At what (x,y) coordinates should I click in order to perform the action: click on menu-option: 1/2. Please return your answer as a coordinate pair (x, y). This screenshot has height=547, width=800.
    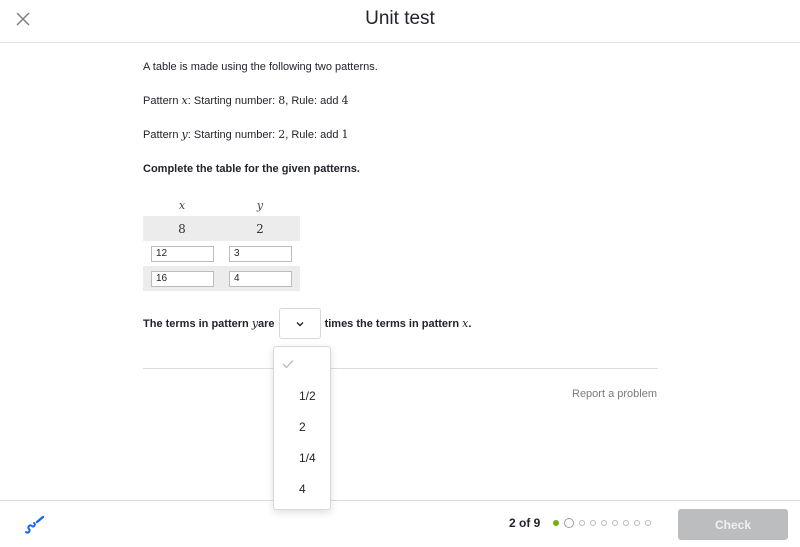
    Looking at the image, I should click on (303, 396).